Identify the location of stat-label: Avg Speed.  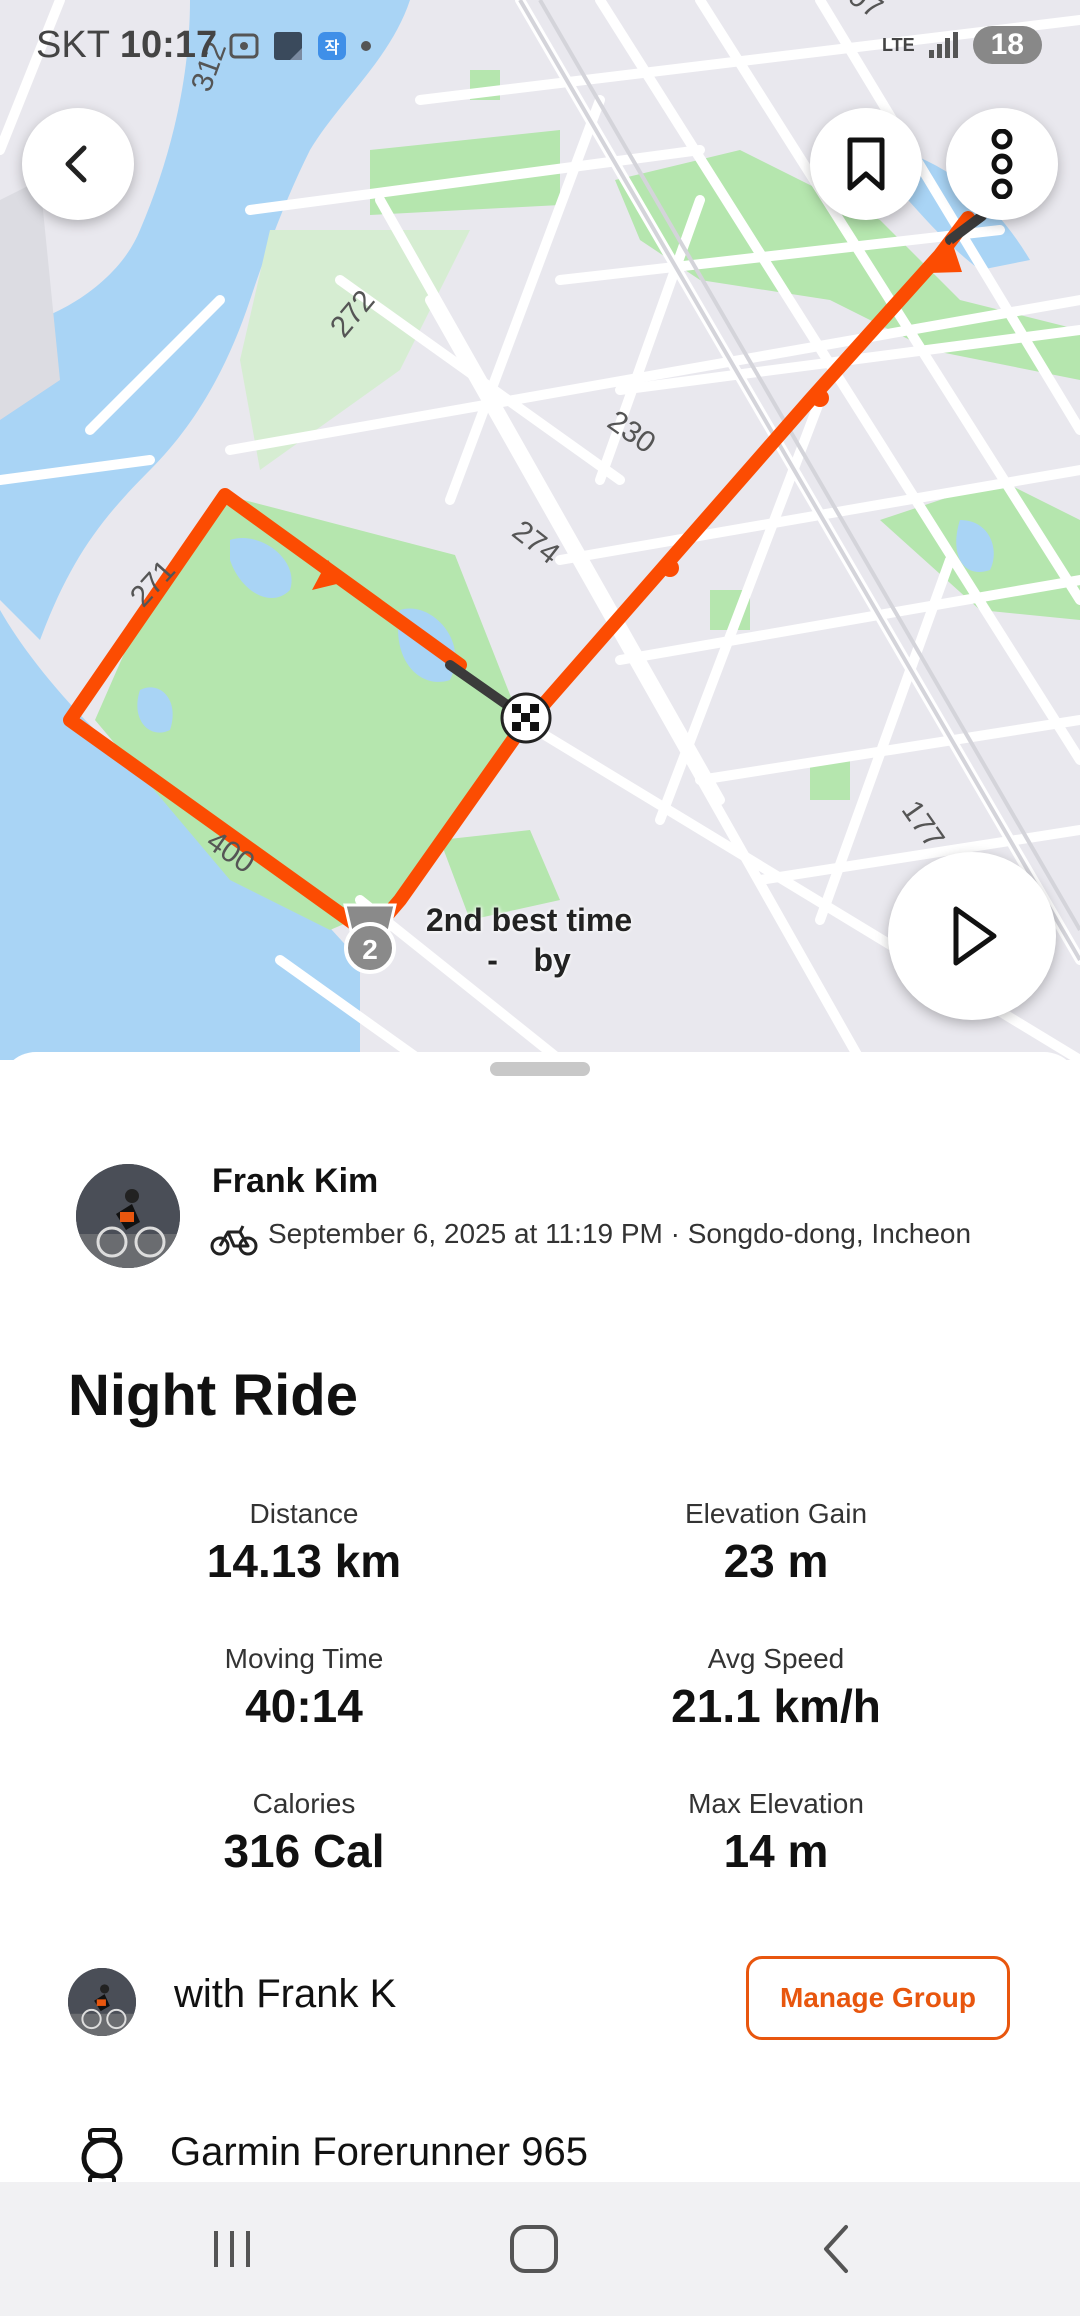
(776, 1658).